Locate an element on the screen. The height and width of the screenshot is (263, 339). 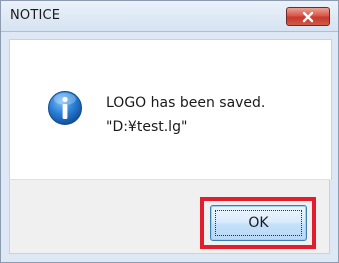
close-button is located at coordinates (308, 16).